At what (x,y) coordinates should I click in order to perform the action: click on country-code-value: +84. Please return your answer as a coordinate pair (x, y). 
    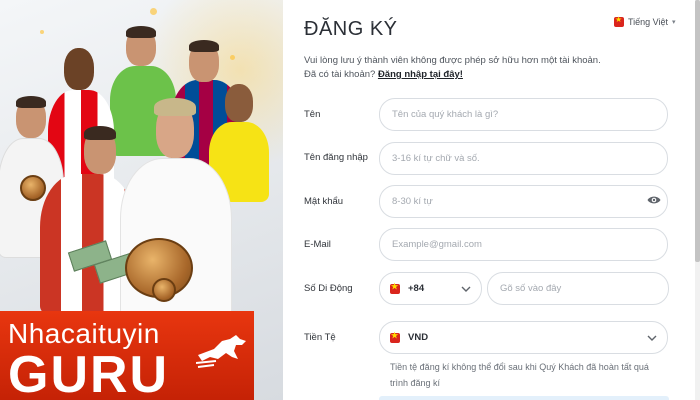
    Looking at the image, I should click on (416, 288).